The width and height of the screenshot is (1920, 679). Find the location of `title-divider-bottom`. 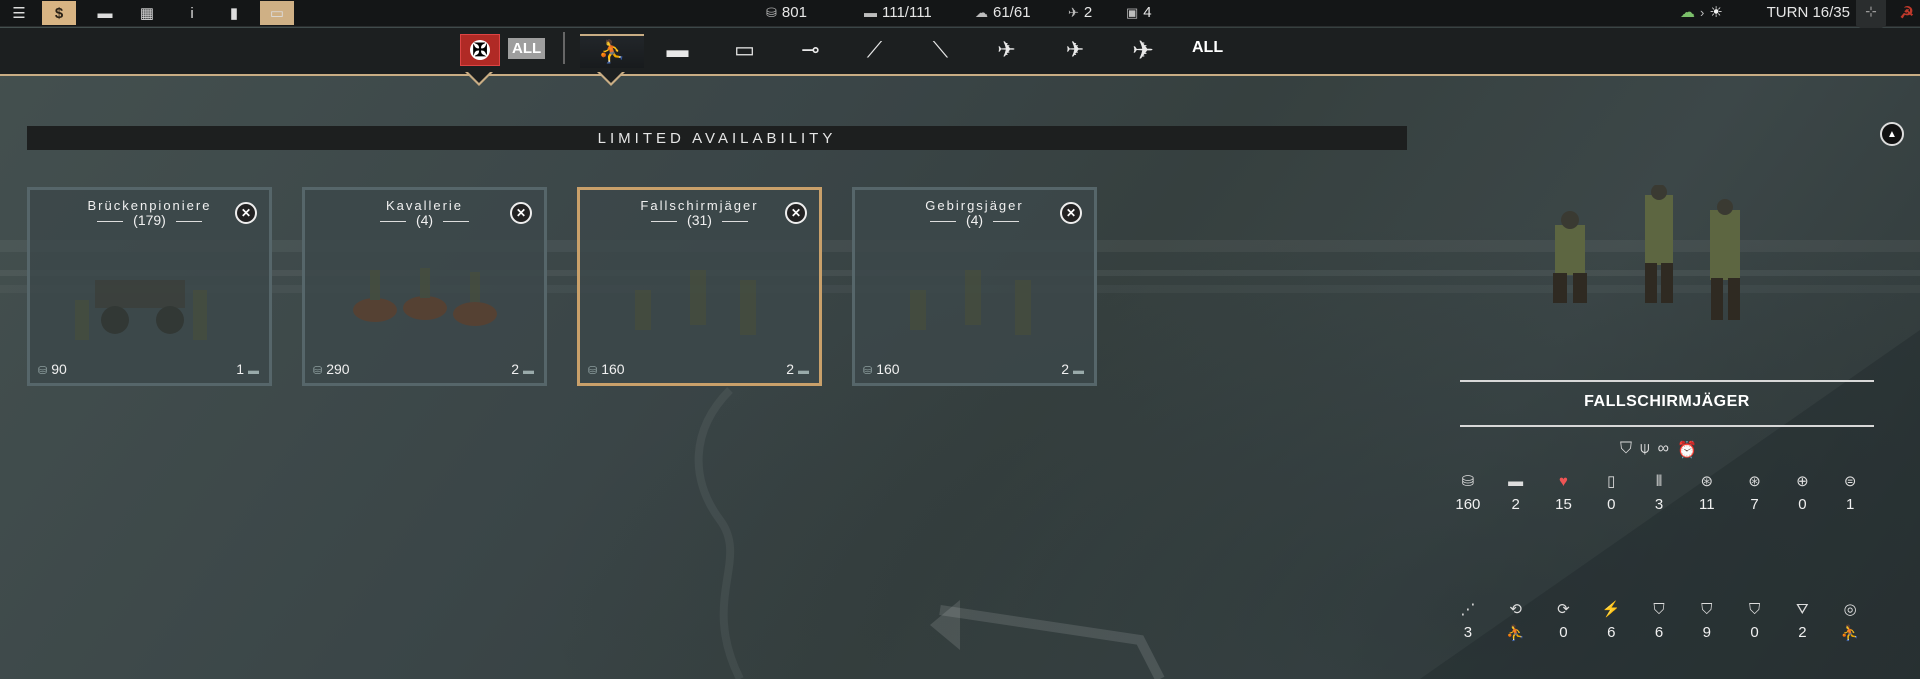

title-divider-bottom is located at coordinates (1667, 426).